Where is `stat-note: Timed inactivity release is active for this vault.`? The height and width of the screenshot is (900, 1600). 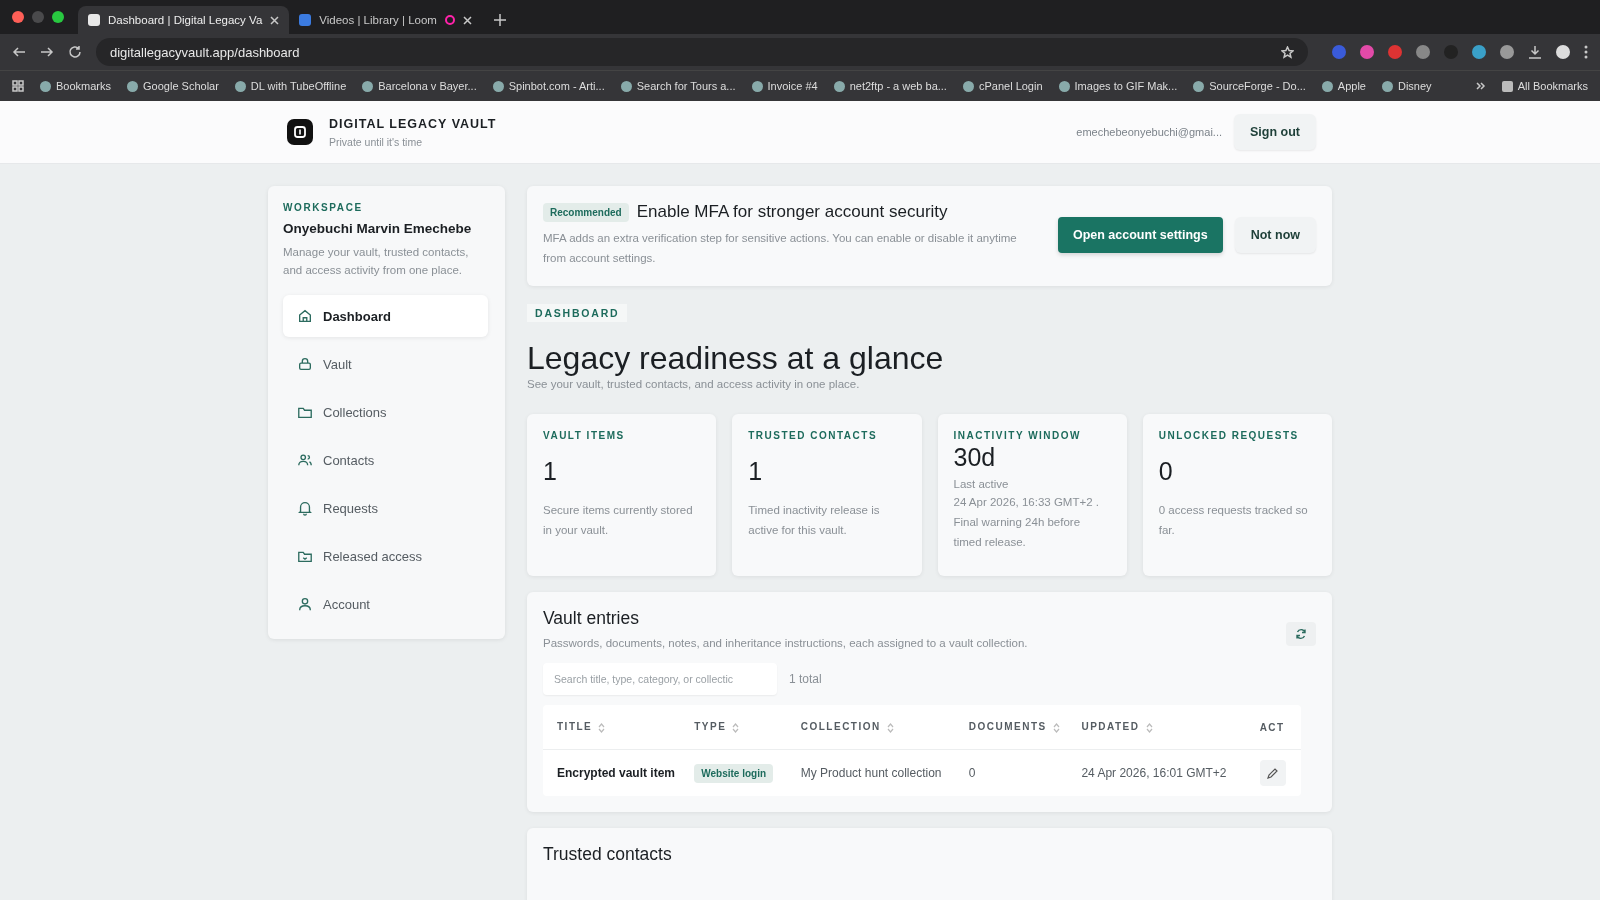 stat-note: Timed inactivity release is active for this vault. is located at coordinates (814, 520).